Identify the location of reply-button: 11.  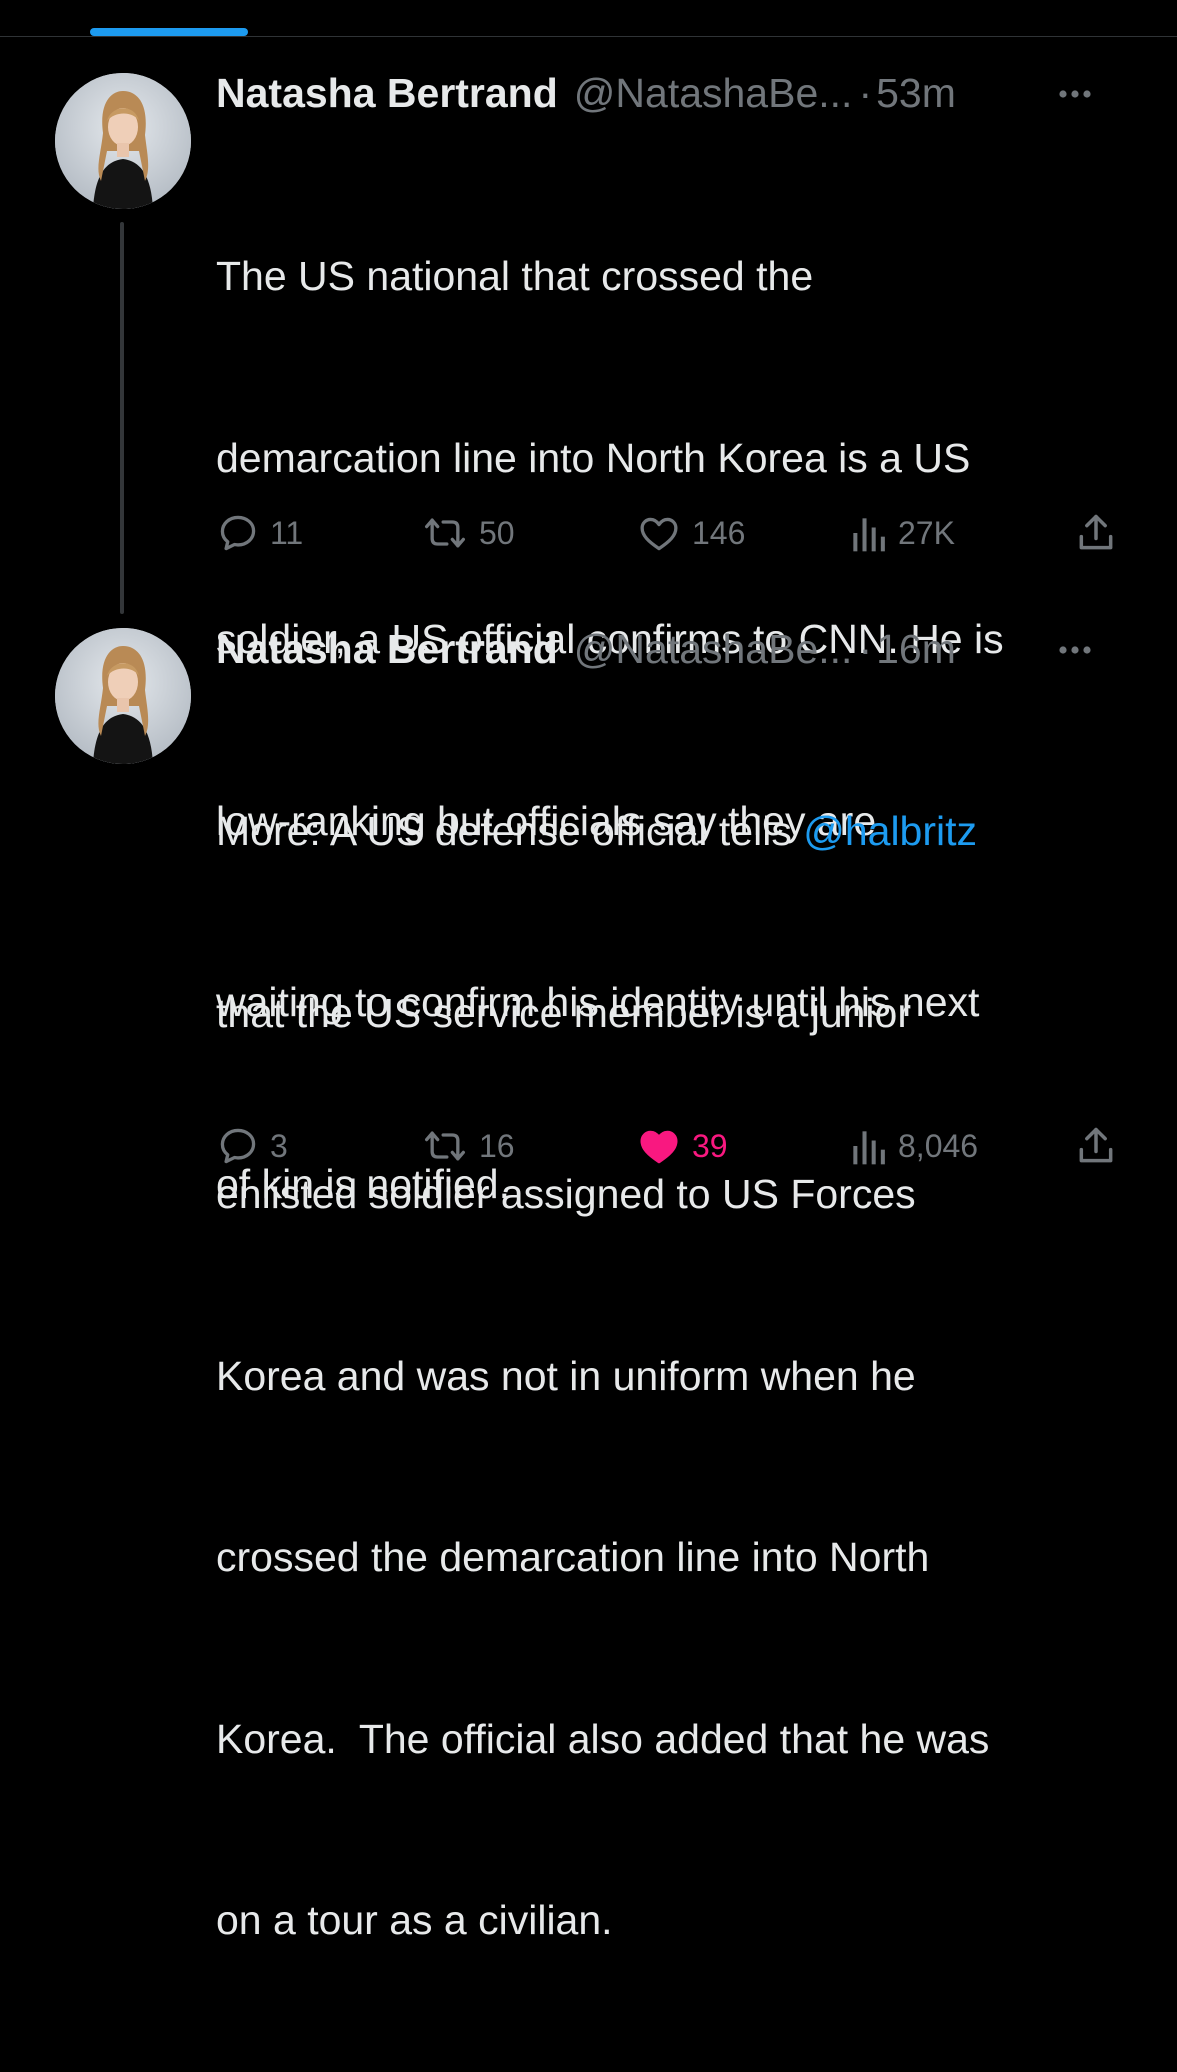
(259, 533).